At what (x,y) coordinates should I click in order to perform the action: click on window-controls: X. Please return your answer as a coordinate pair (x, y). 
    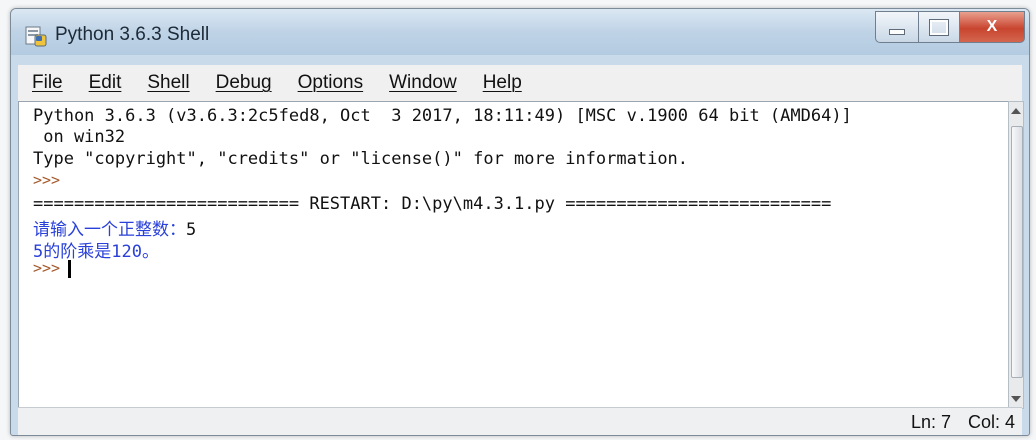
    Looking at the image, I should click on (950, 27).